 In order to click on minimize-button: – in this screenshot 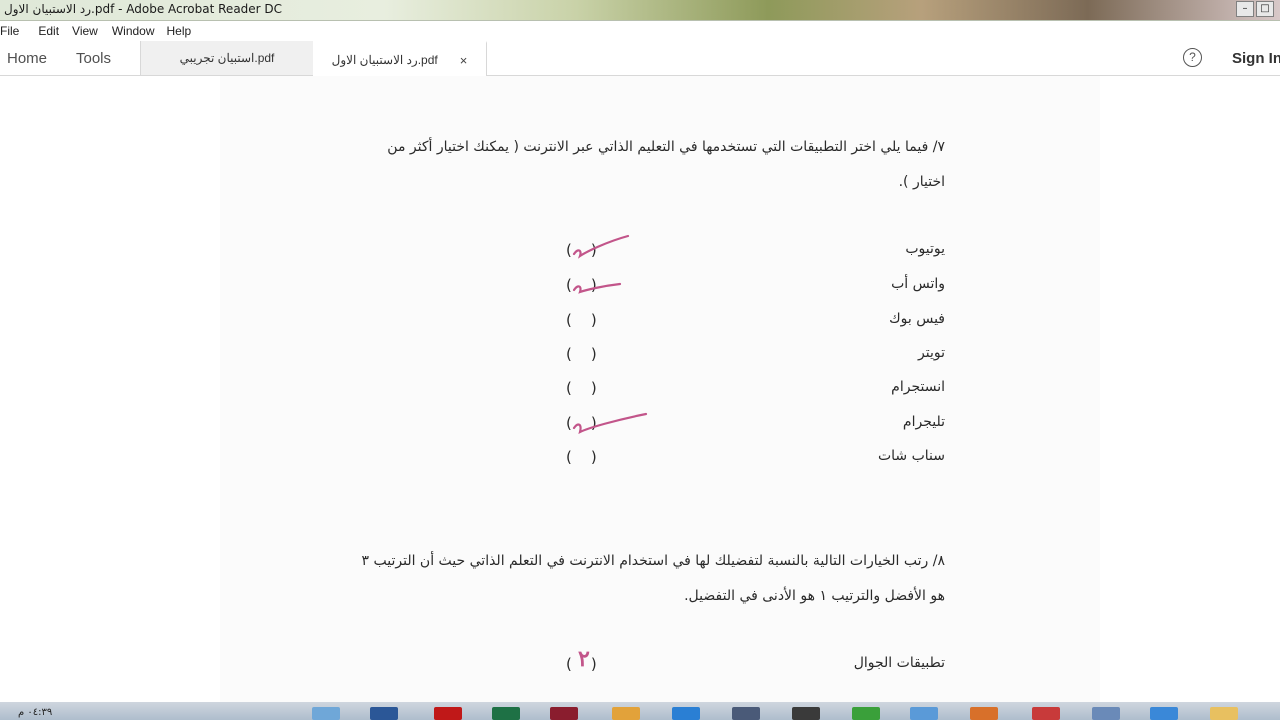, I will do `click(1245, 9)`.